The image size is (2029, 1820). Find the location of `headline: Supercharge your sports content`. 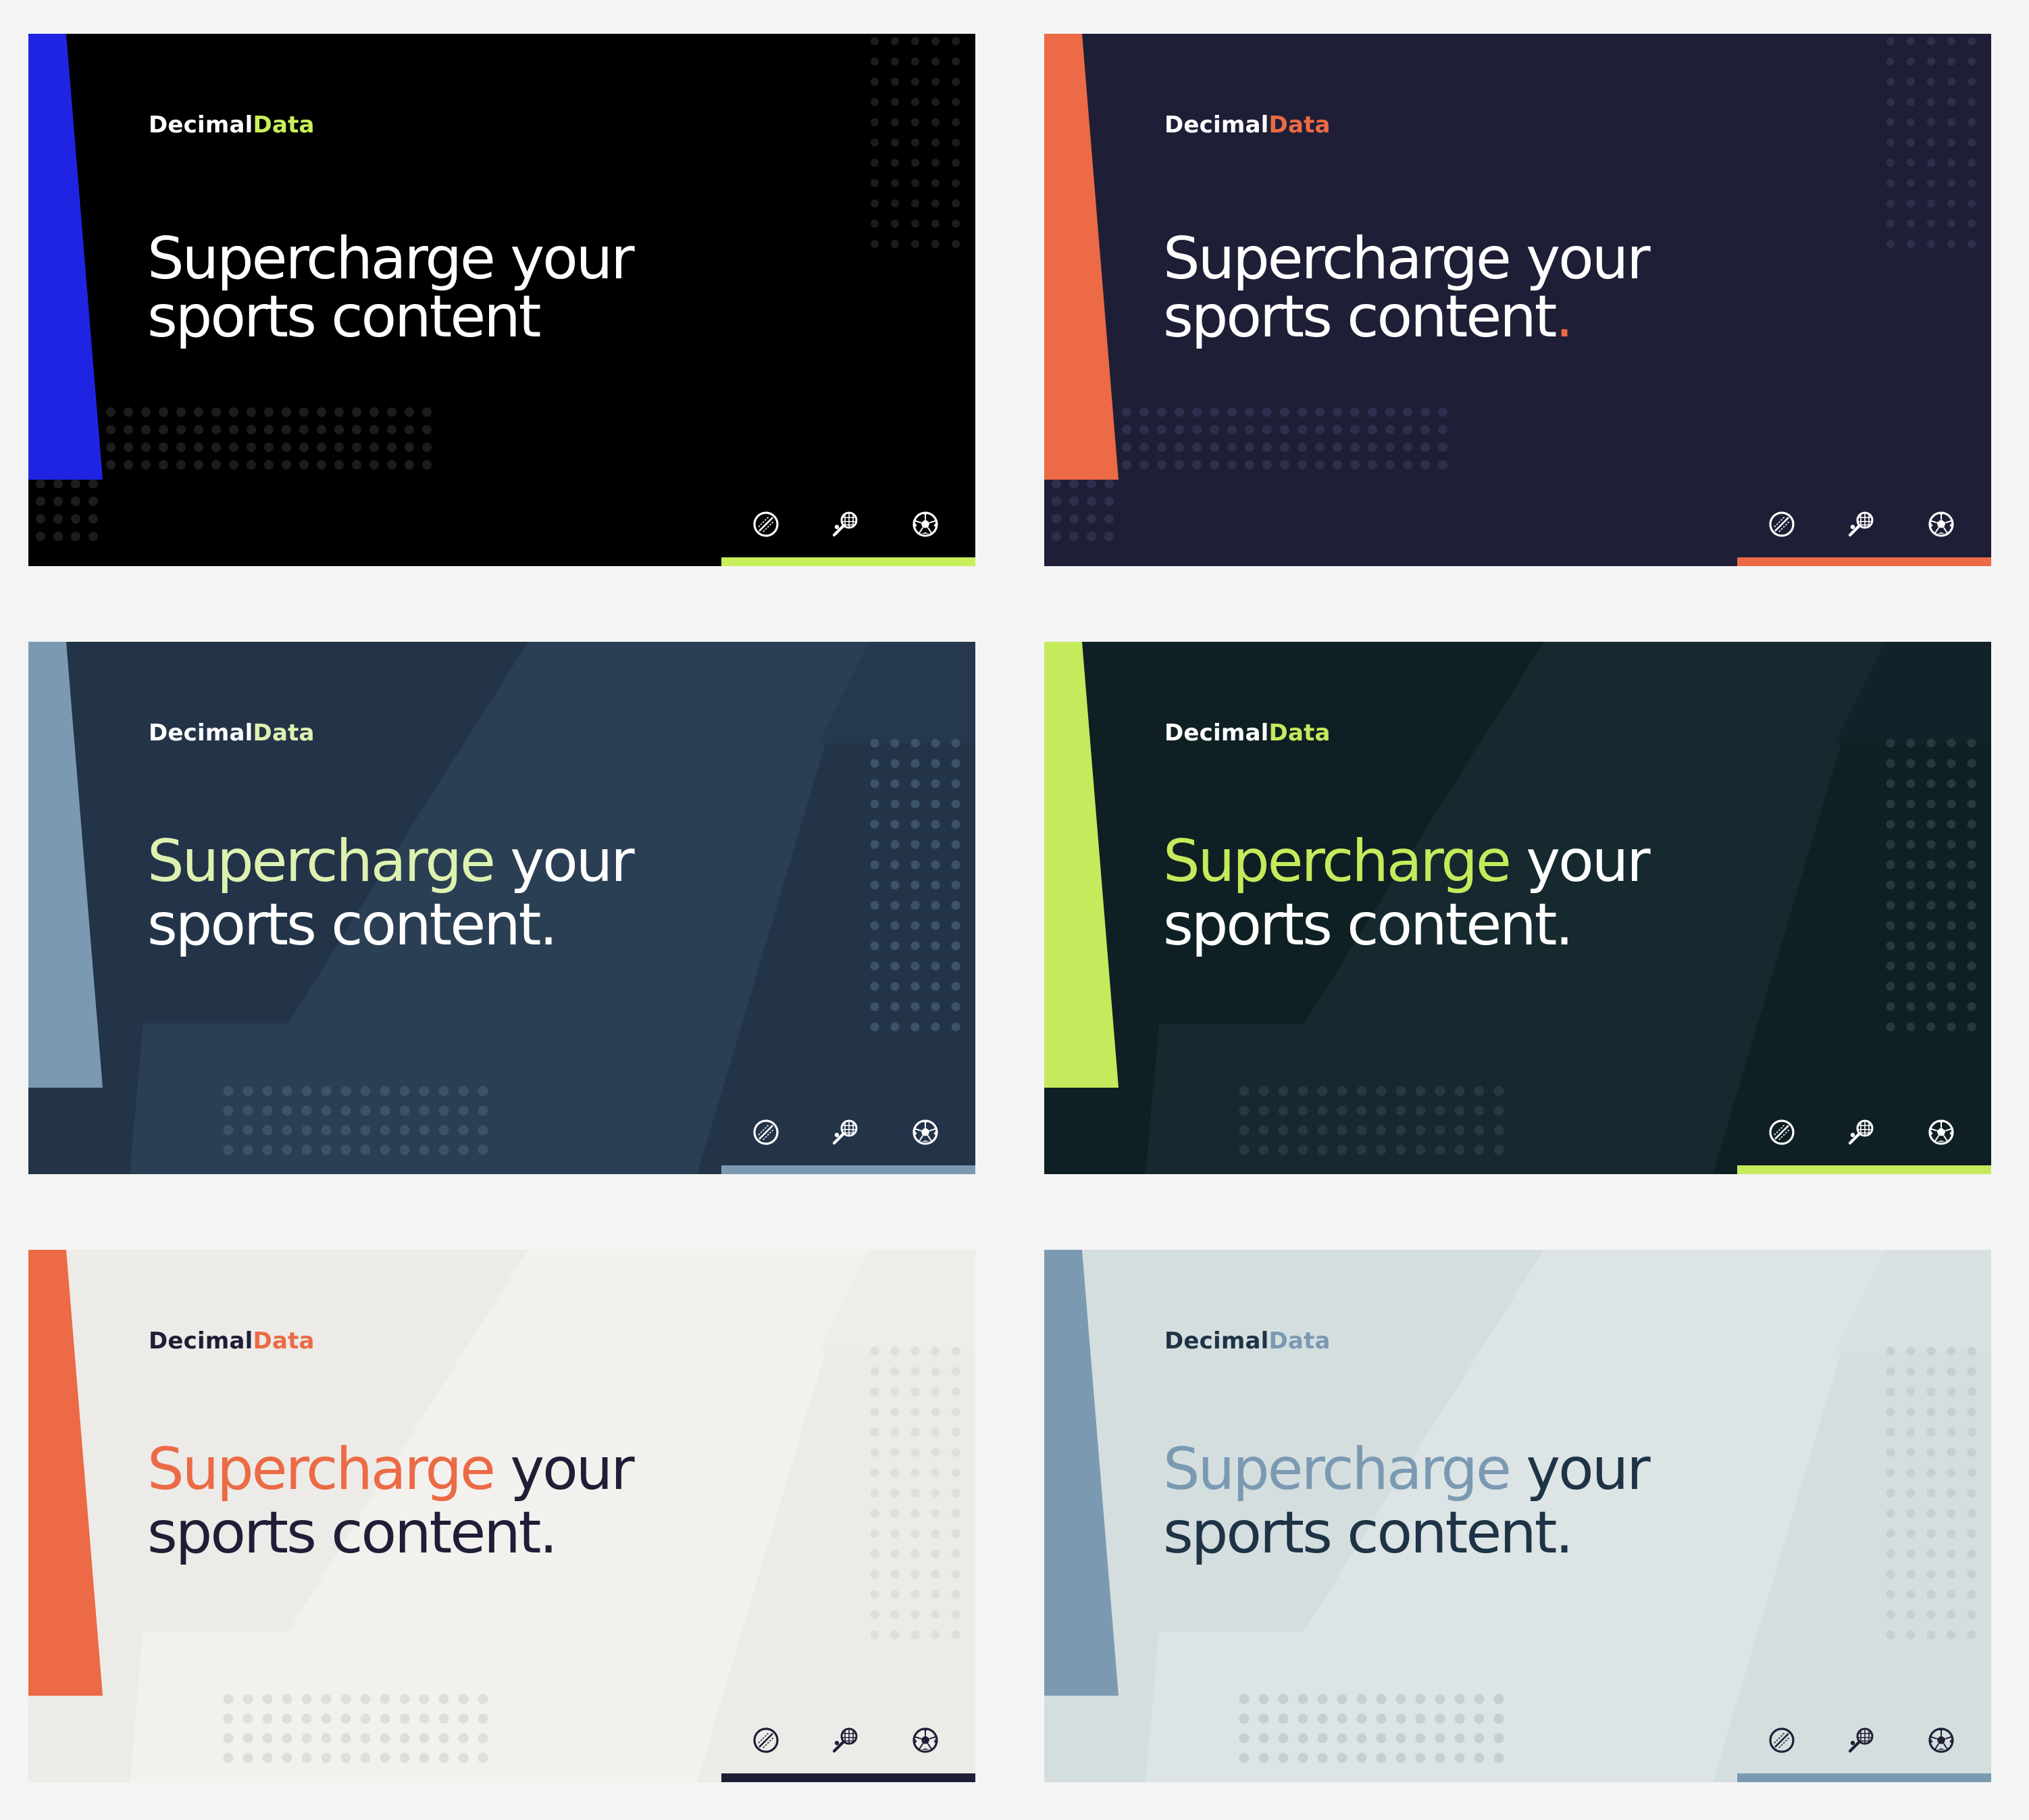

headline: Supercharge your sports content is located at coordinates (391, 288).